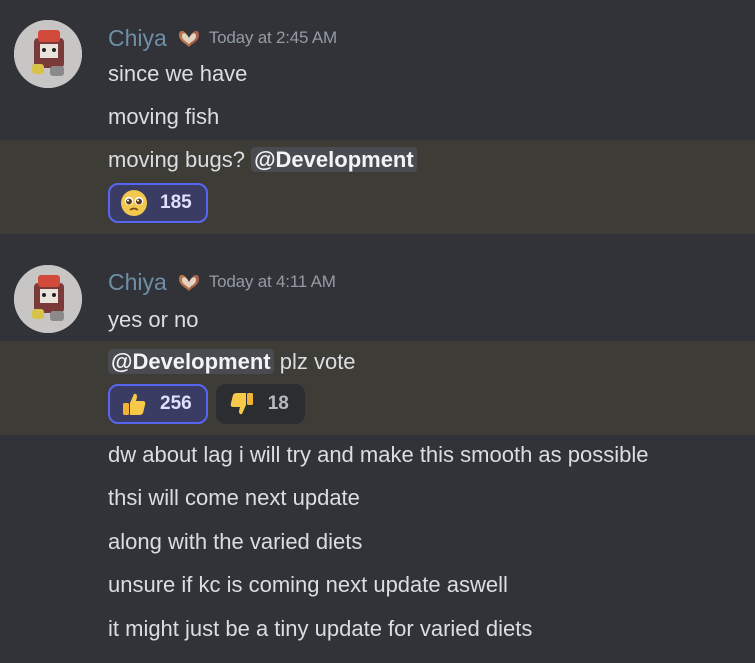 The width and height of the screenshot is (755, 663). I want to click on message-text: moving fish, so click(164, 116).